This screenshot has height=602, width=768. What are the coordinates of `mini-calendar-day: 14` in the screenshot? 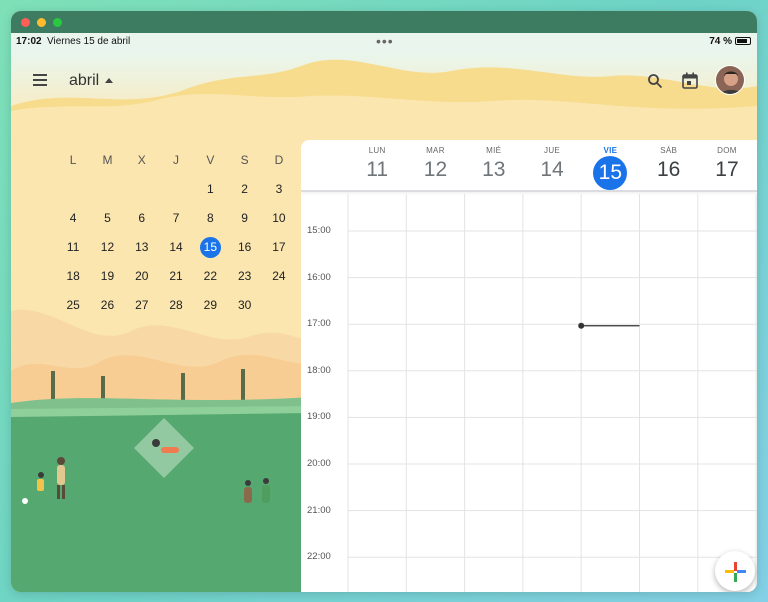 It's located at (176, 247).